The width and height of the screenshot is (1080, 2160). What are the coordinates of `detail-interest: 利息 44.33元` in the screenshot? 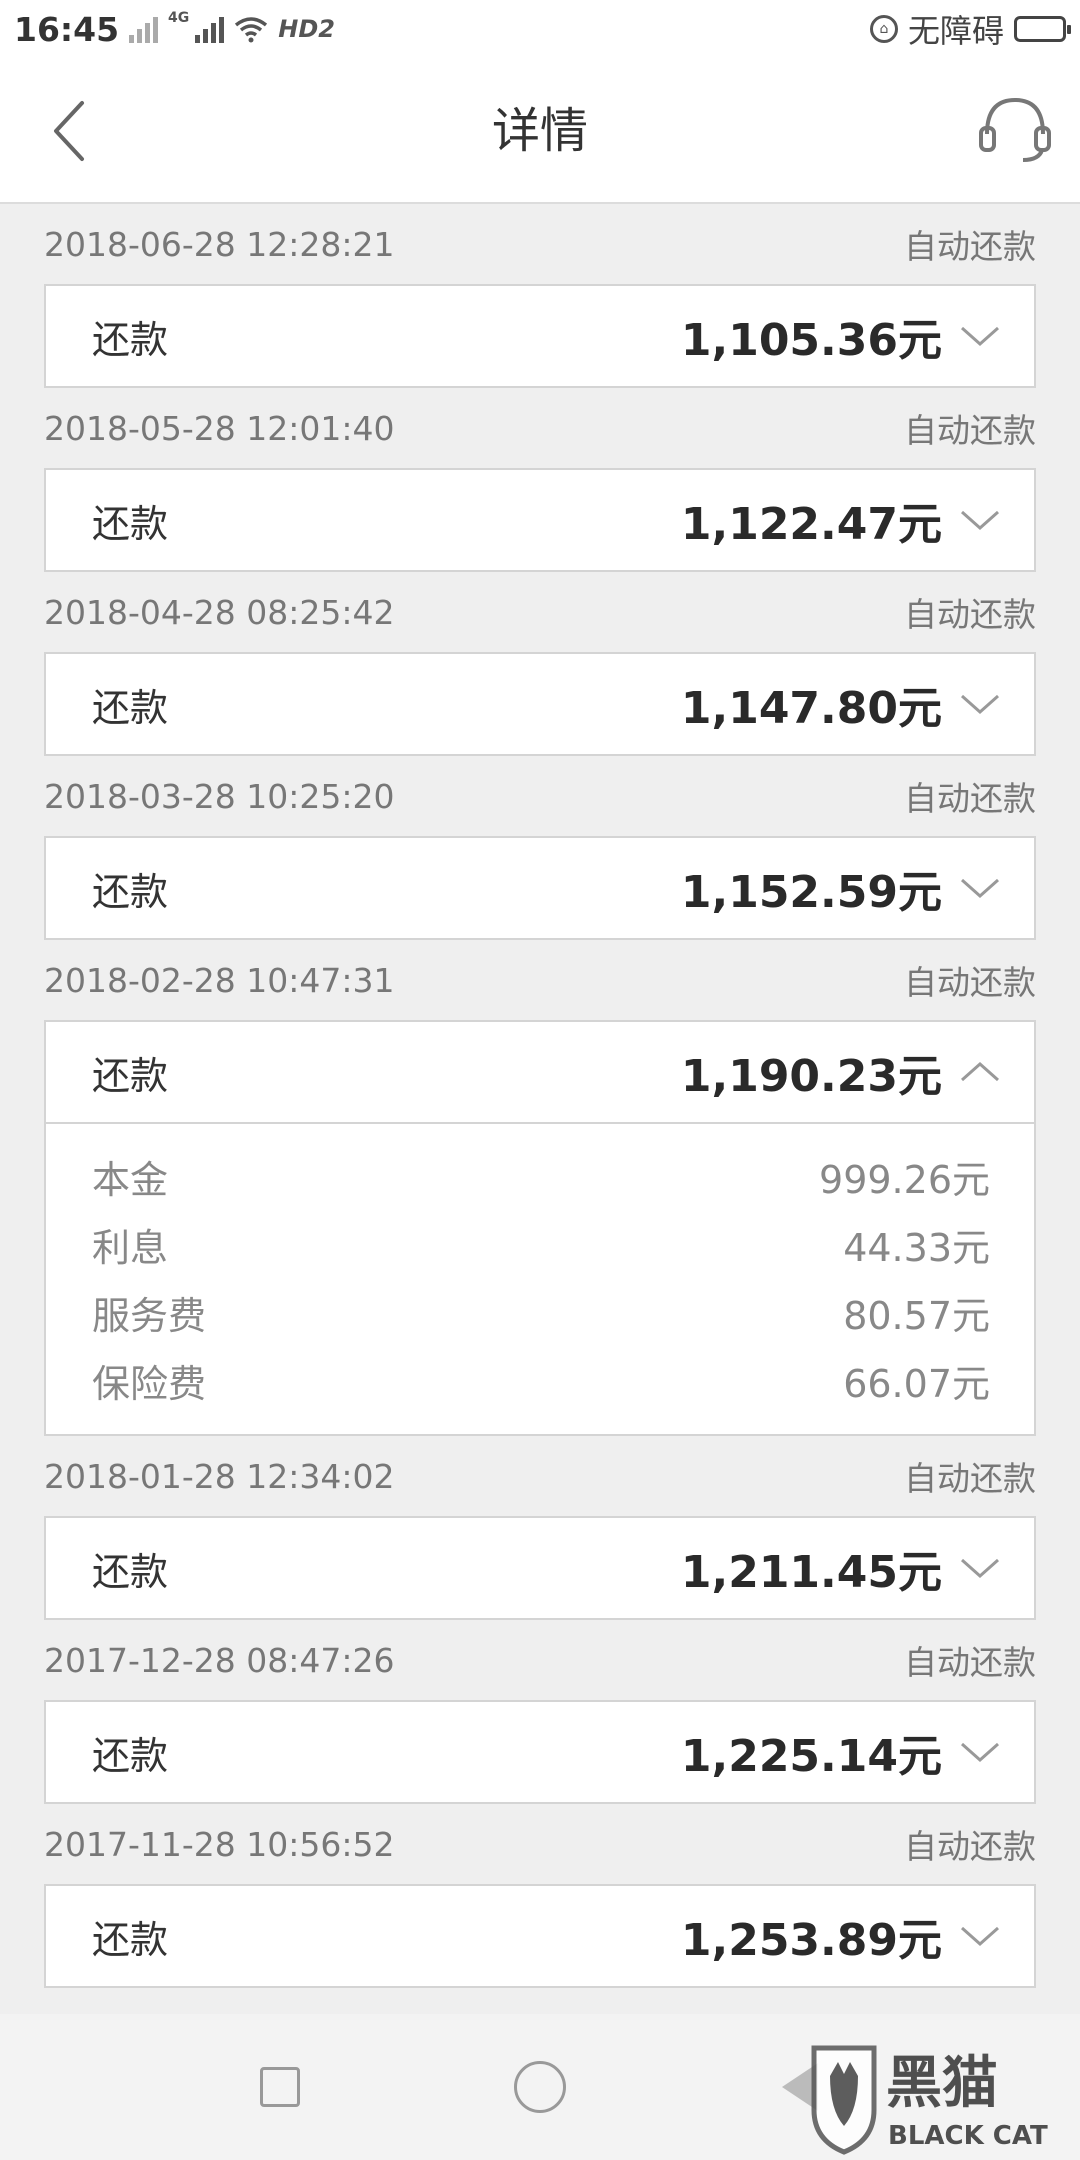 It's located at (541, 1244).